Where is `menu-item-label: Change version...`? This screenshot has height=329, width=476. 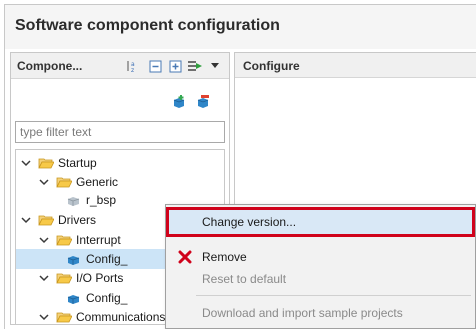 menu-item-label: Change version... is located at coordinates (249, 222).